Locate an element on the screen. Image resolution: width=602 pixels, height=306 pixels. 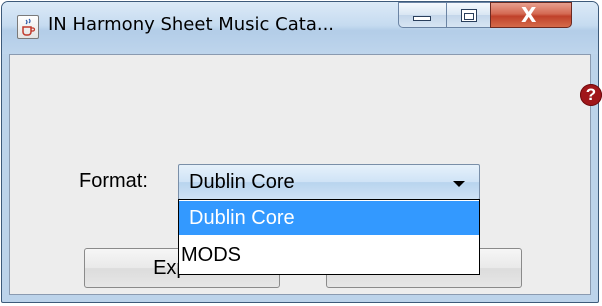
maximize-icon is located at coordinates (469, 15).